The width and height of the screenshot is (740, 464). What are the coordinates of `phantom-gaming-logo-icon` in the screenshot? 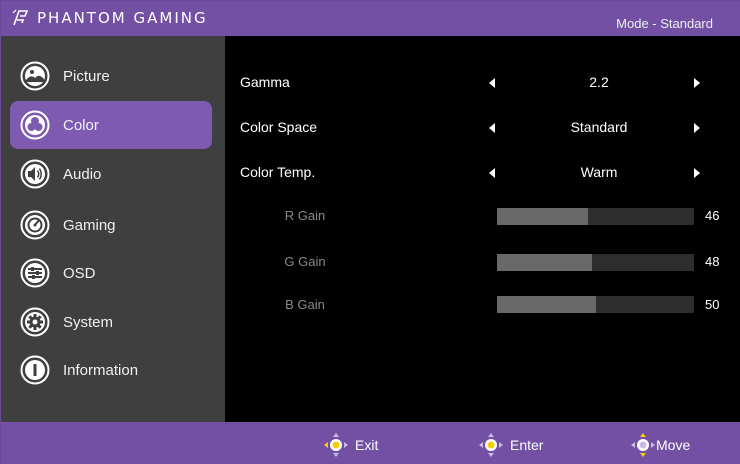 It's located at (20, 17).